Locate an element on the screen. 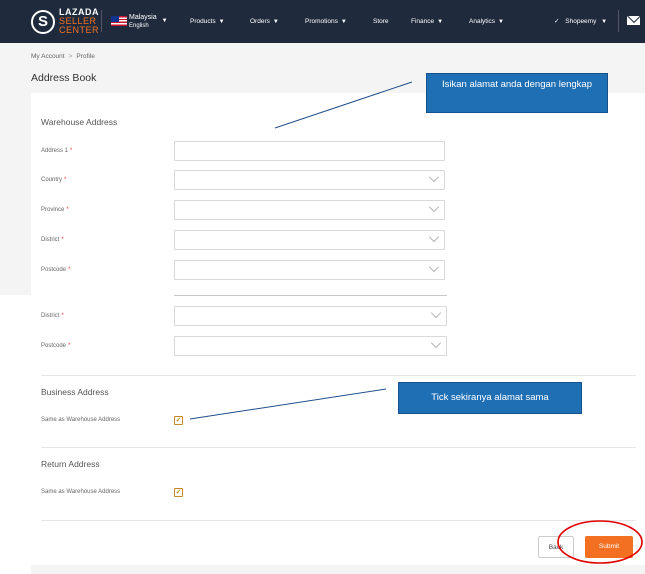 Image resolution: width=645 pixels, height=574 pixels. logo-icon: S is located at coordinates (43, 21).